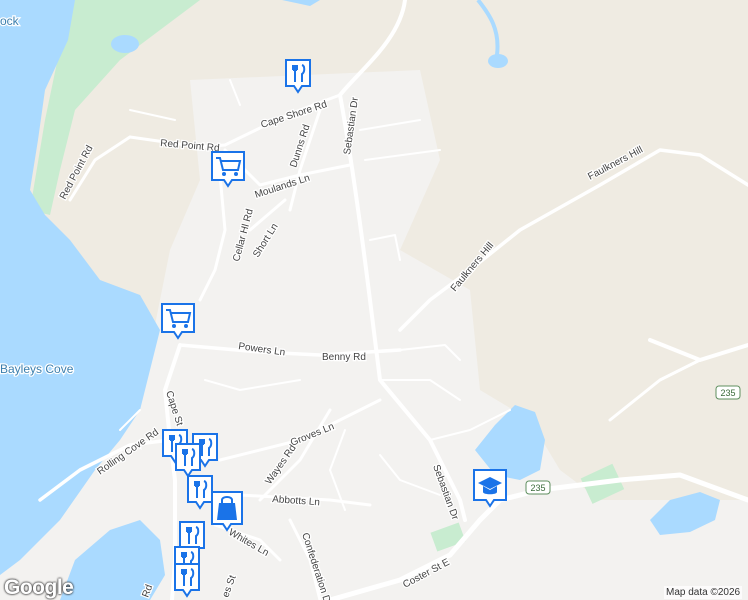 This screenshot has width=748, height=600. I want to click on shopping-bag-icon, so click(227, 511).